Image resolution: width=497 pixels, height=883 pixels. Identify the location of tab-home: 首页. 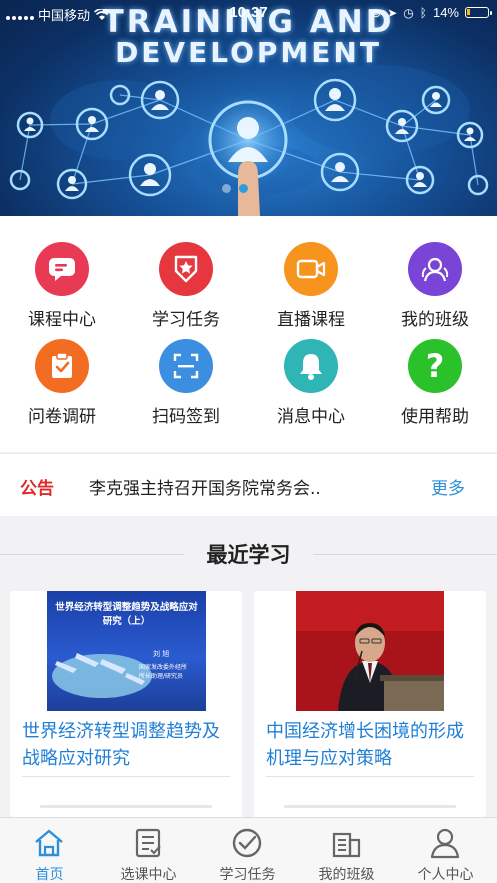
(49, 850).